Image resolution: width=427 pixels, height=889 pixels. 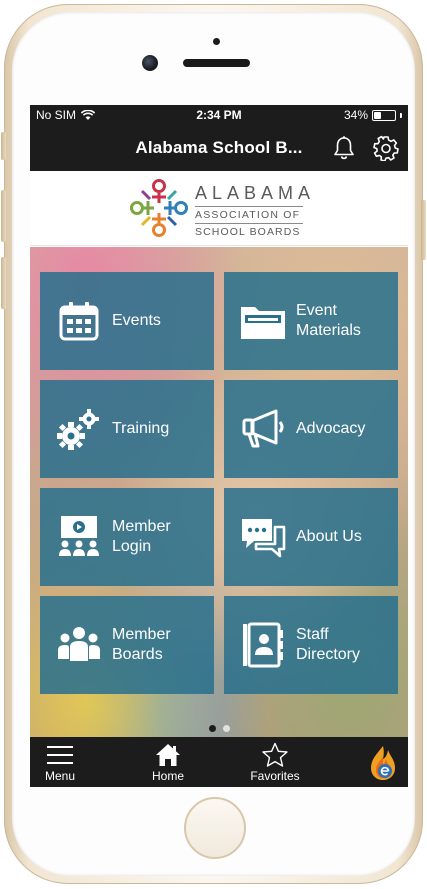 I want to click on tab-bar: Menu Home Favorites, so click(x=219, y=762).